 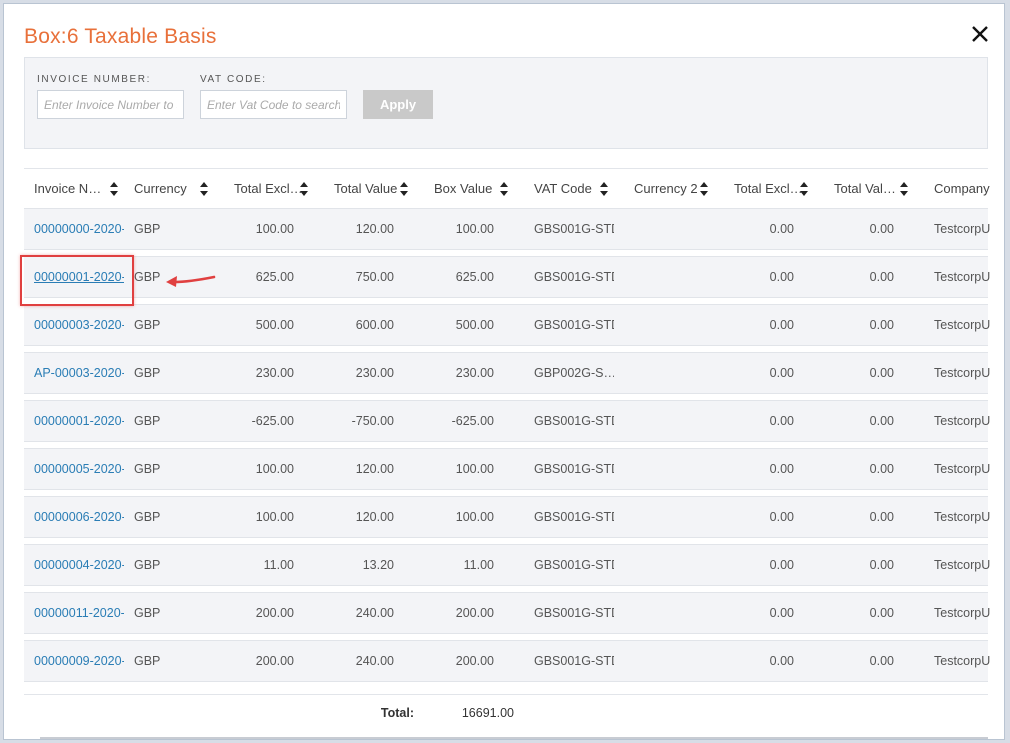 What do you see at coordinates (79, 373) in the screenshot?
I see `invoice-link: AP-00003-2020-(` at bounding box center [79, 373].